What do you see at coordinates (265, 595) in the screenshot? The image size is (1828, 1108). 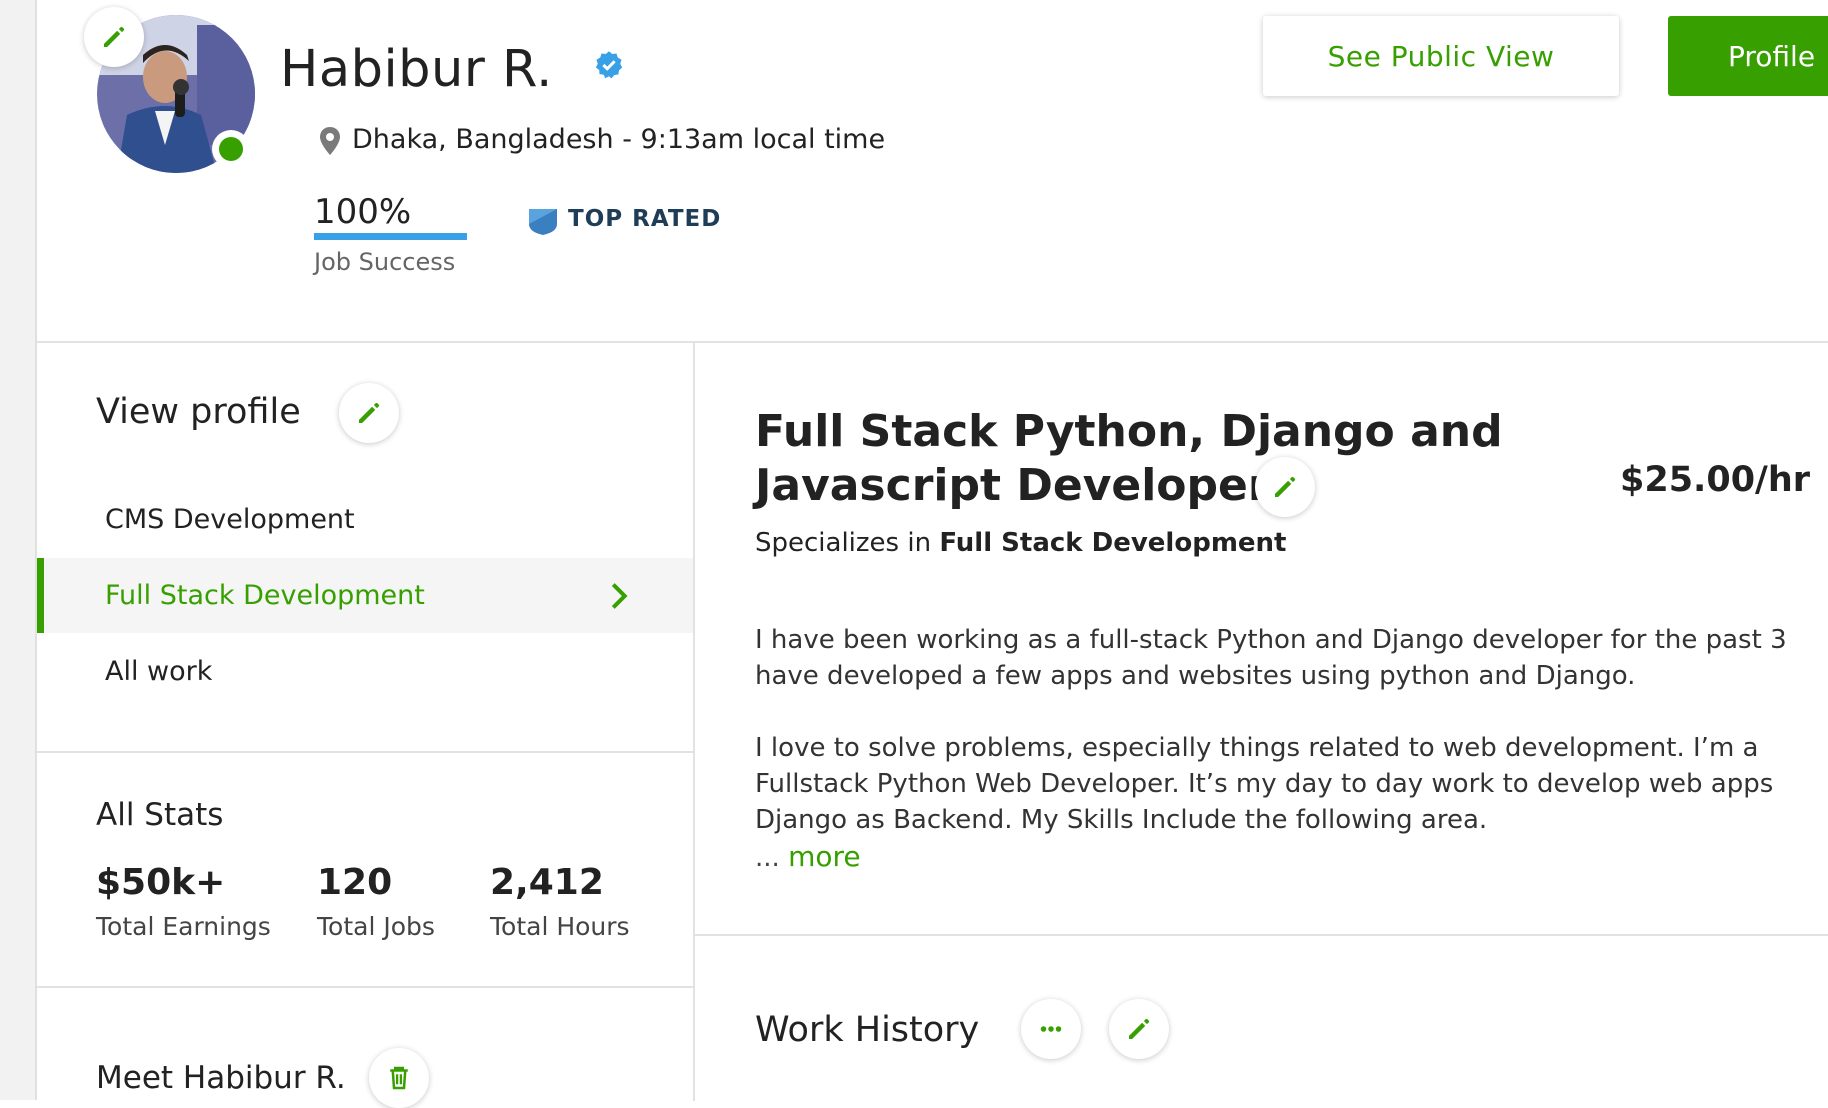 I see `sidebar-item-label: Full Stack Development` at bounding box center [265, 595].